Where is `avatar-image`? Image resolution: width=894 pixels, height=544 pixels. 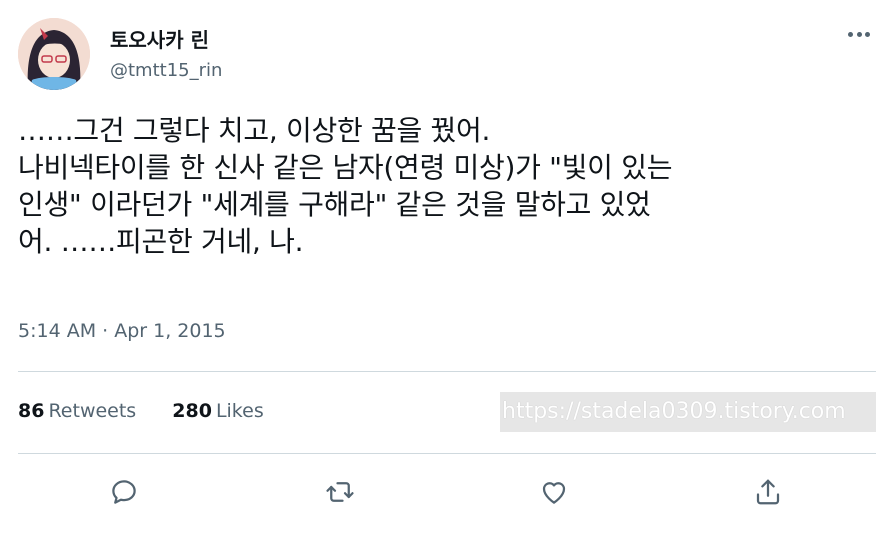
avatar-image is located at coordinates (54, 54).